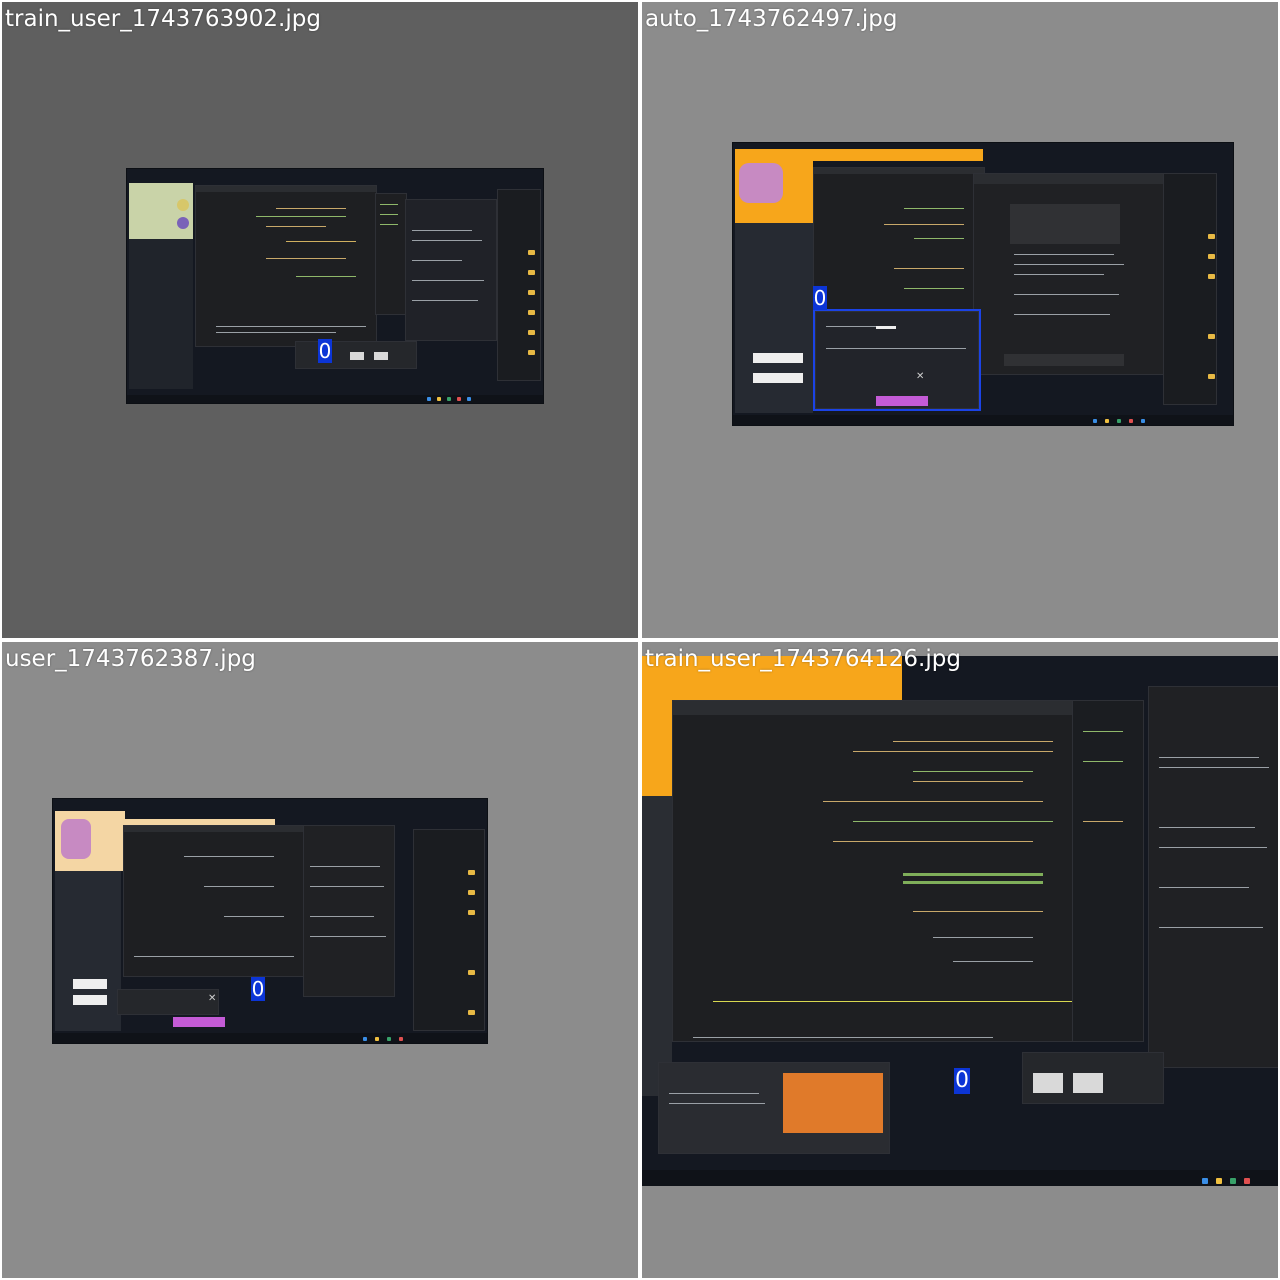 This screenshot has height=1280, width=1280. I want to click on selection-box, so click(897, 360).